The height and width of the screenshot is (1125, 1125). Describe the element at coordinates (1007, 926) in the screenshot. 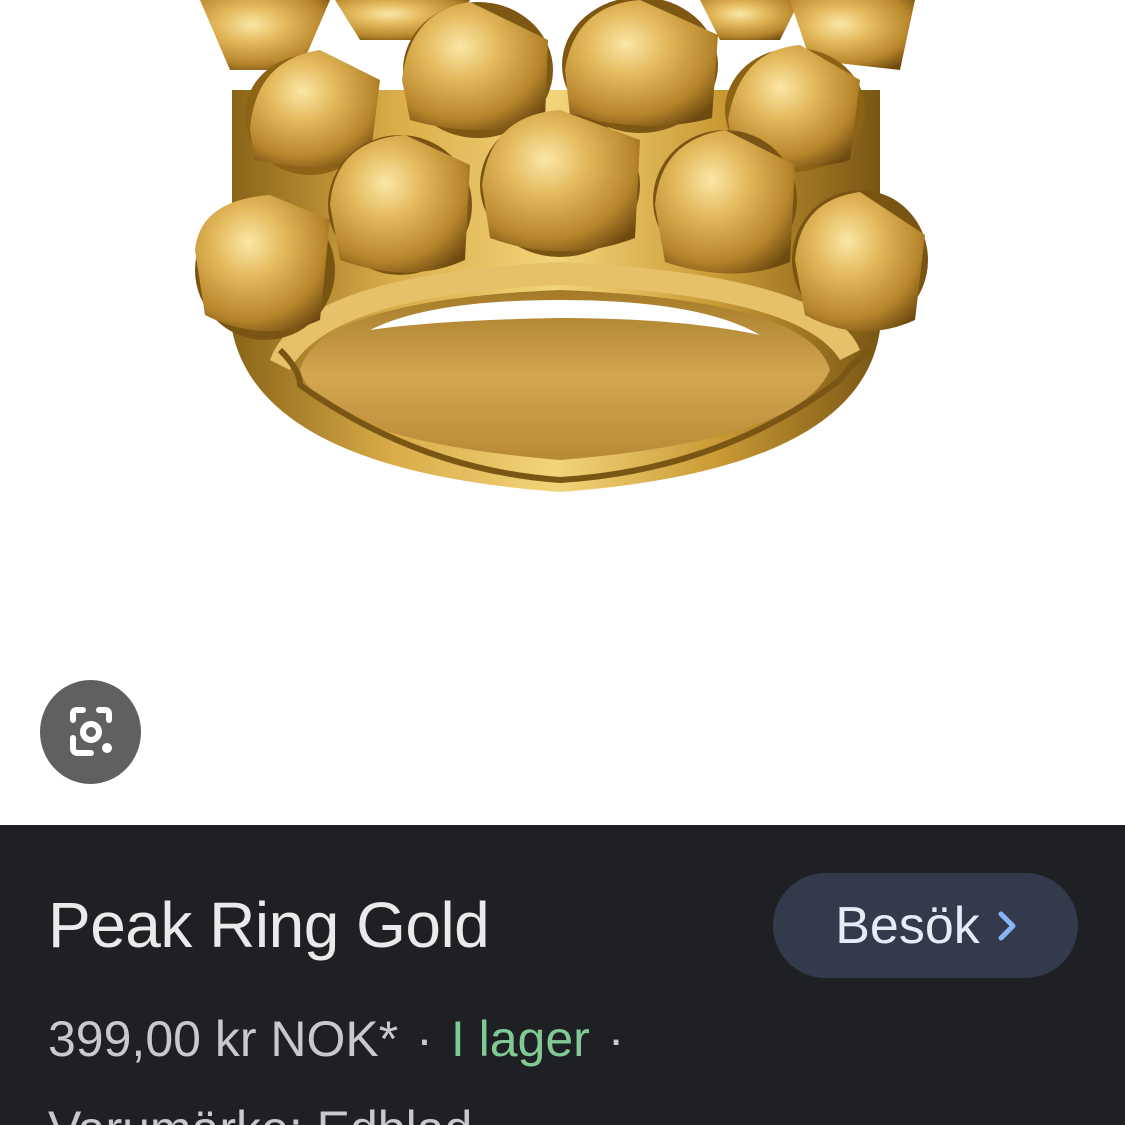

I see `chevron-right-icon` at that location.